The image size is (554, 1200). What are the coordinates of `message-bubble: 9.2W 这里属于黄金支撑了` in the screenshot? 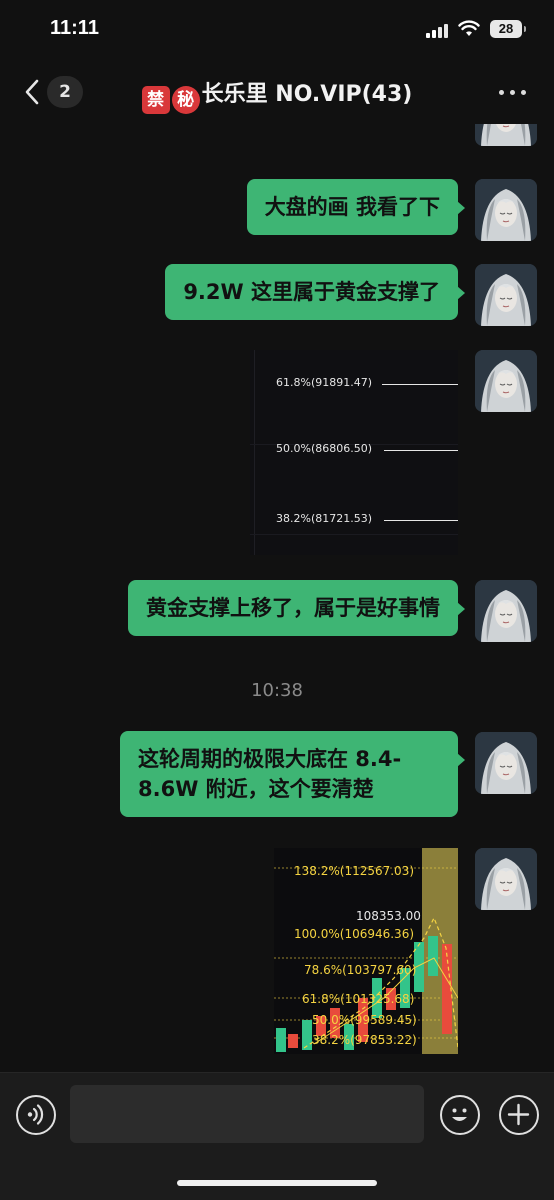 It's located at (315, 292).